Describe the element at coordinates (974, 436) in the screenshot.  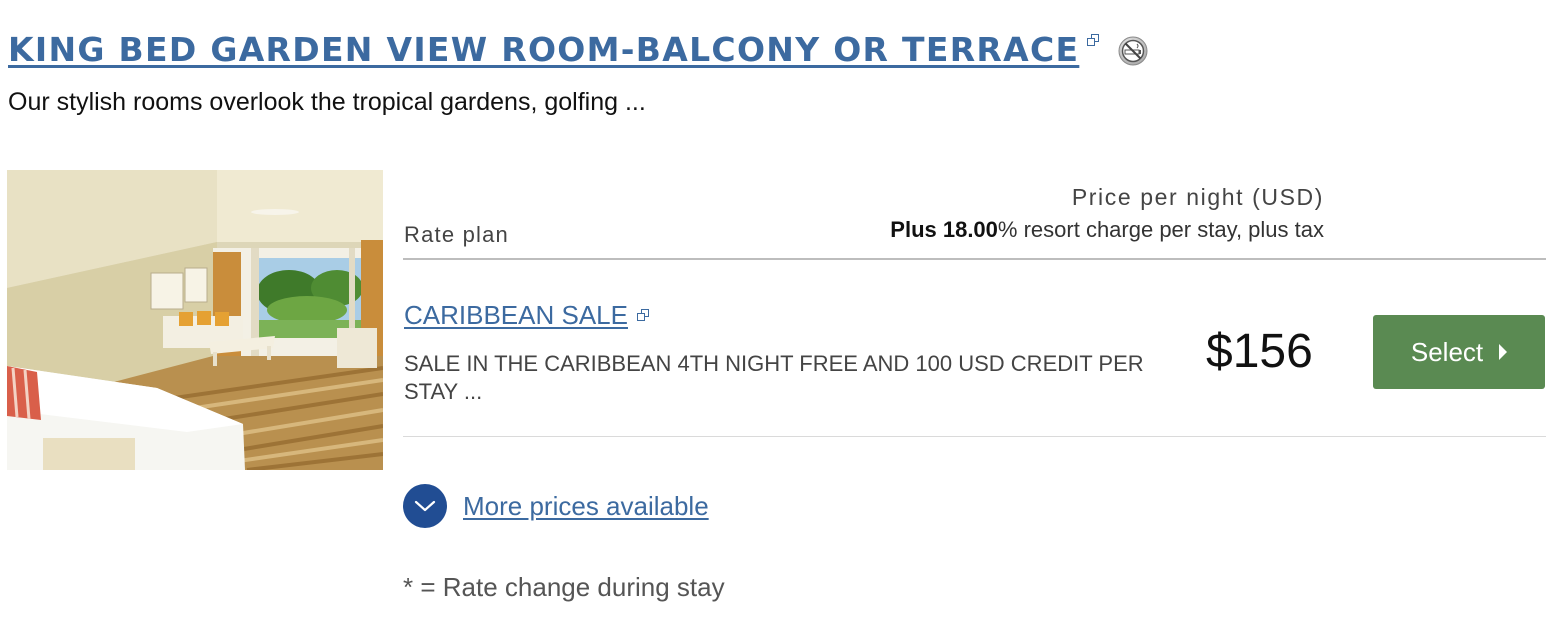
I see `rate-row-divider` at that location.